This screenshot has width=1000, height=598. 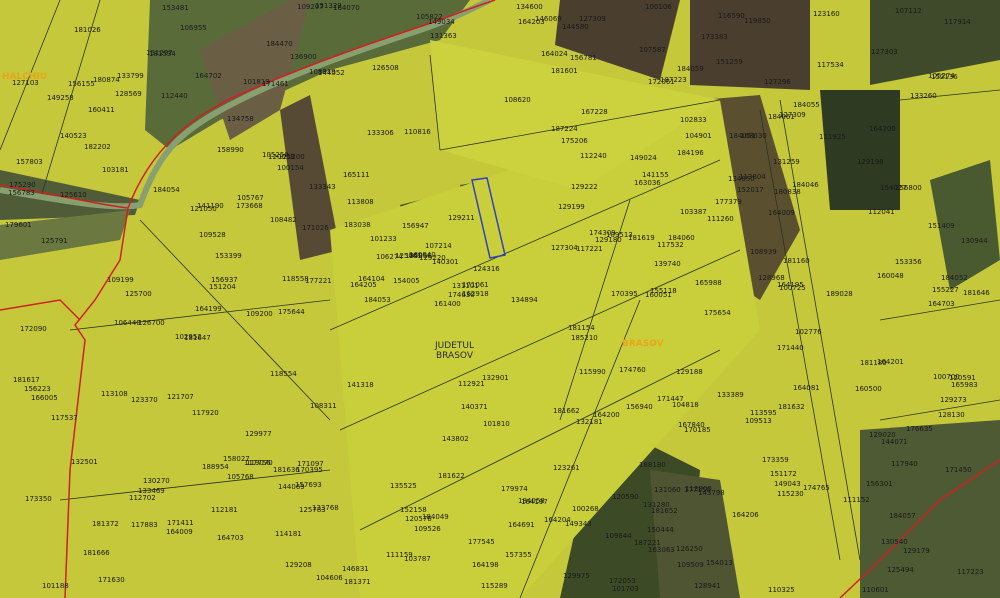 I want to click on parcel-label: 166005, so click(x=44, y=398).